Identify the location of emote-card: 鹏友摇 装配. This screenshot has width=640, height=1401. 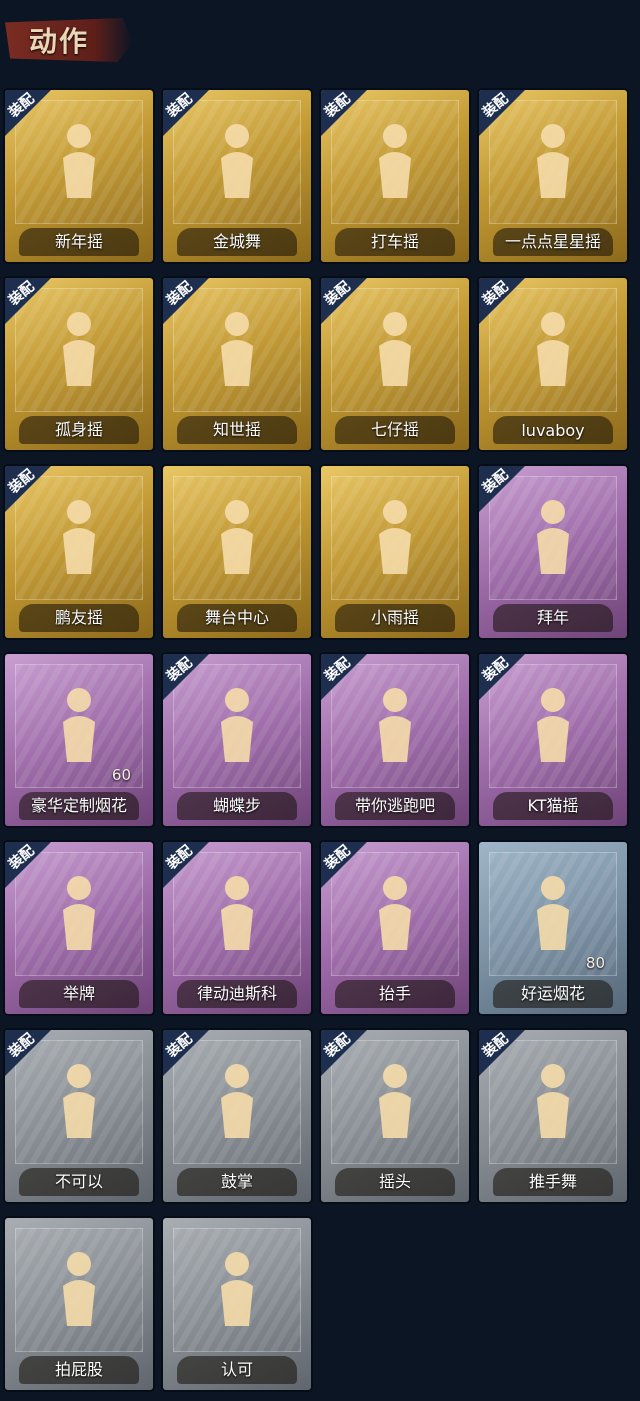
(79, 552).